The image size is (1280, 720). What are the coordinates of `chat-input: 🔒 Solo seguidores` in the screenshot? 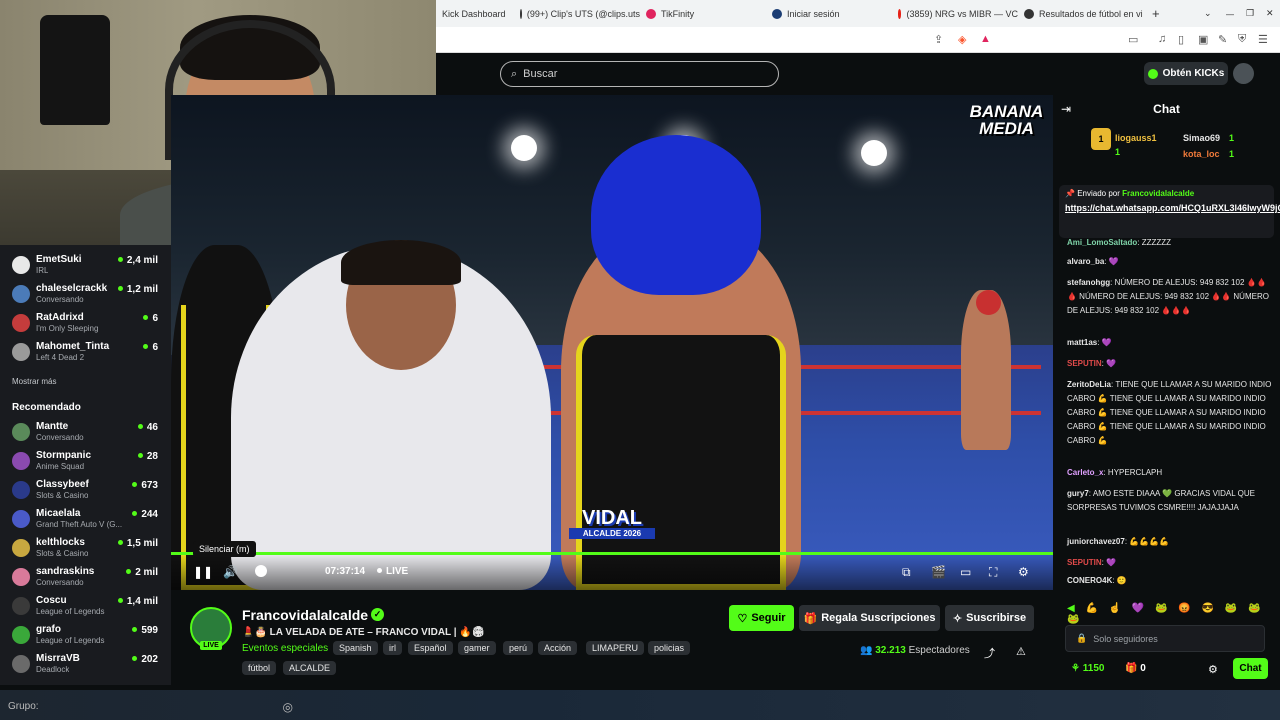 It's located at (1165, 638).